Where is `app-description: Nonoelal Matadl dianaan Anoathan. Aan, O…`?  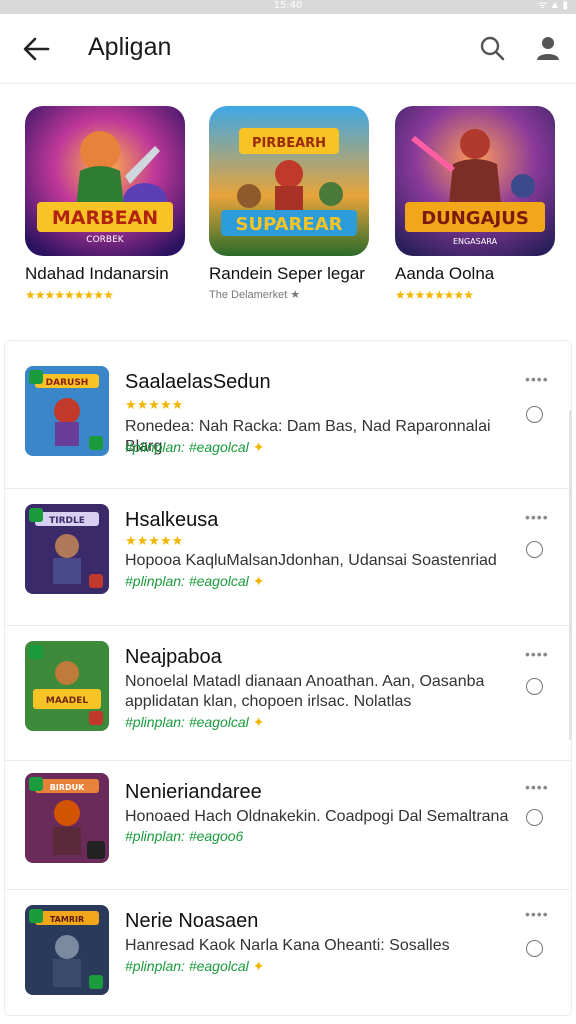 app-description: Nonoelal Matadl dianaan Anoathan. Aan, O… is located at coordinates (305, 691).